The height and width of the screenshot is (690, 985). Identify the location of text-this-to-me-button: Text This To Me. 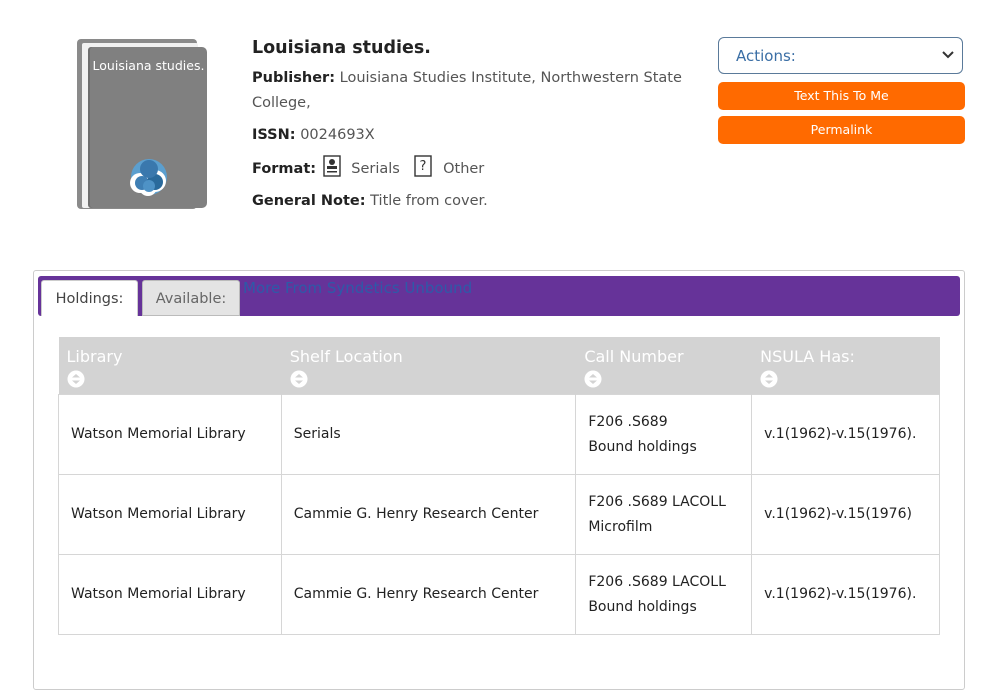
(841, 96).